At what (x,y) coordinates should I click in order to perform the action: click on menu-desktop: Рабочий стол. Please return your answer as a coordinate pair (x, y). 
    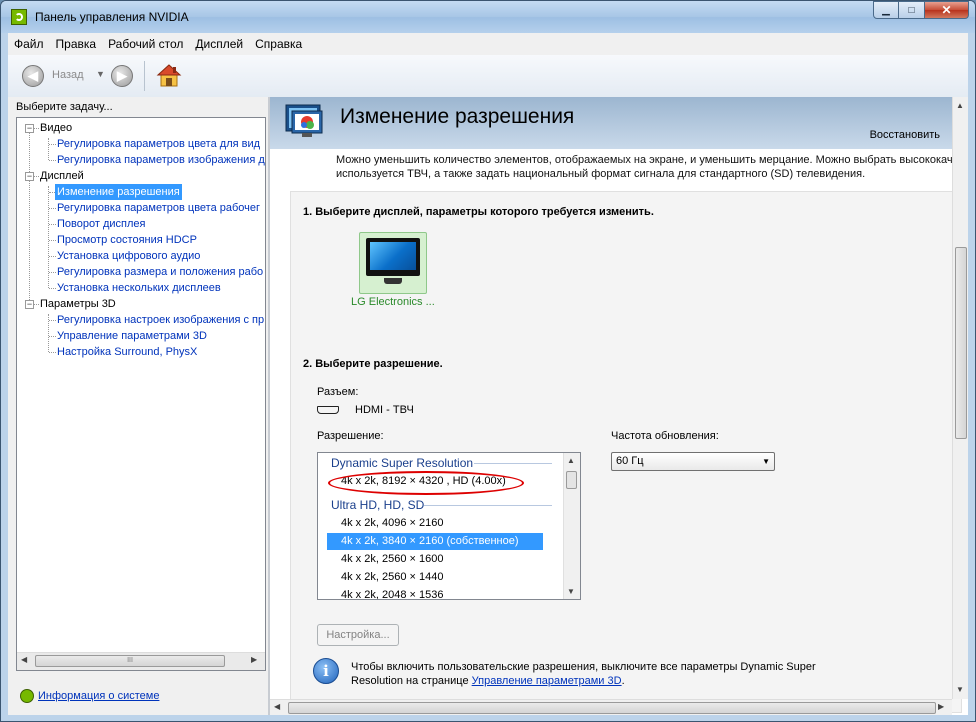
    Looking at the image, I should click on (145, 44).